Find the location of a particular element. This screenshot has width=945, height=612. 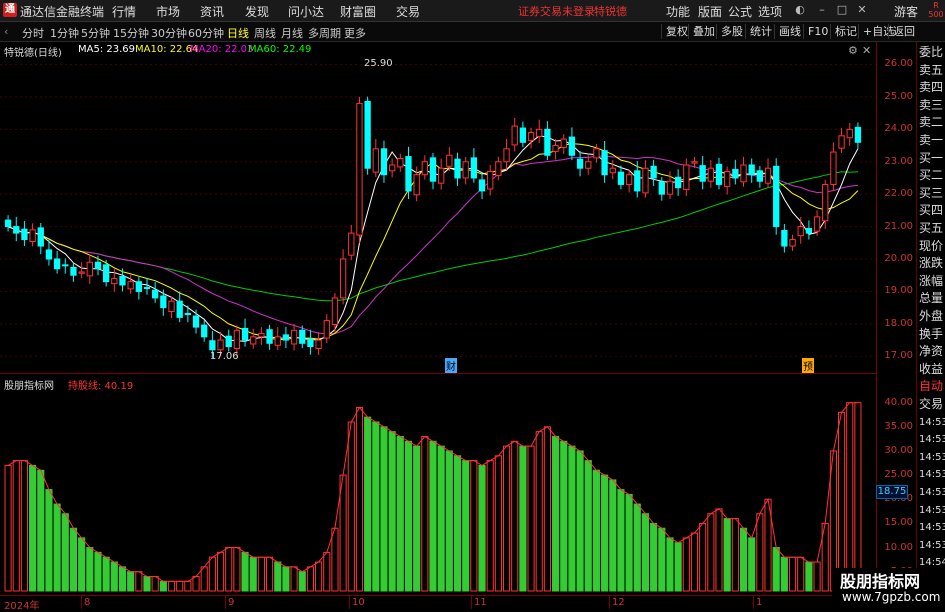

menu-discover: 发现 is located at coordinates (257, 11).